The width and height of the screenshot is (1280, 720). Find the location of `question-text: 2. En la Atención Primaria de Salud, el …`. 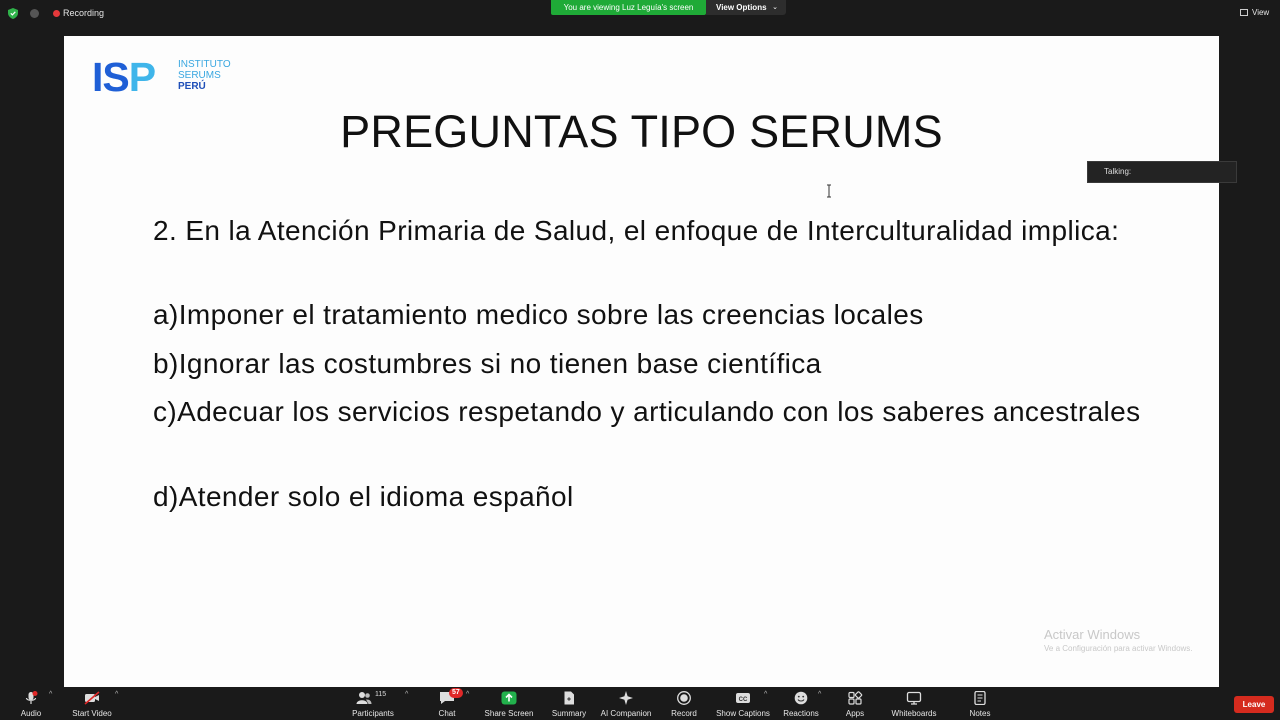

question-text: 2. En la Atención Primaria de Salud, el … is located at coordinates (636, 230).